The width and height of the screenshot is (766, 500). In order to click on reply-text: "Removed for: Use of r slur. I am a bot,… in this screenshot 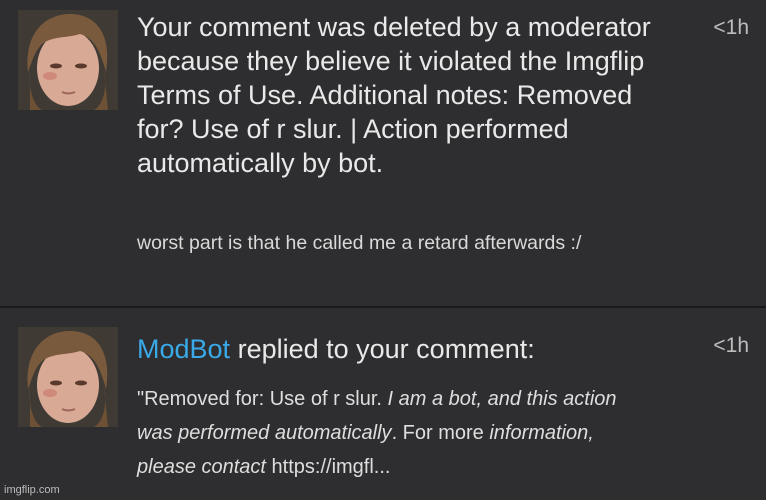, I will do `click(397, 433)`.